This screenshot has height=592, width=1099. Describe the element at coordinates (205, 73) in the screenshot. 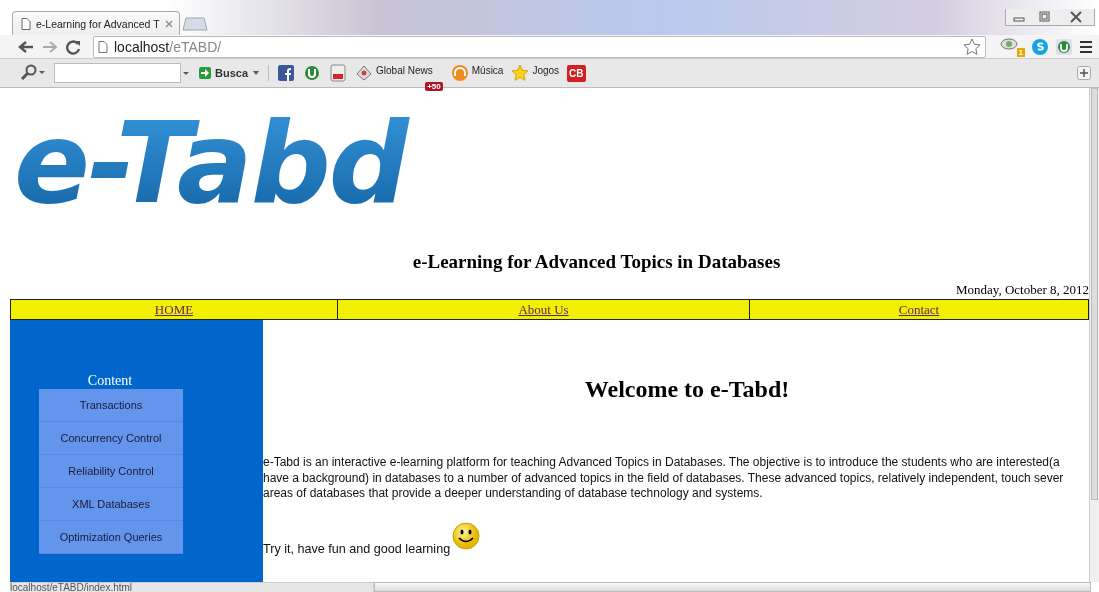

I see `arrow-icon` at that location.